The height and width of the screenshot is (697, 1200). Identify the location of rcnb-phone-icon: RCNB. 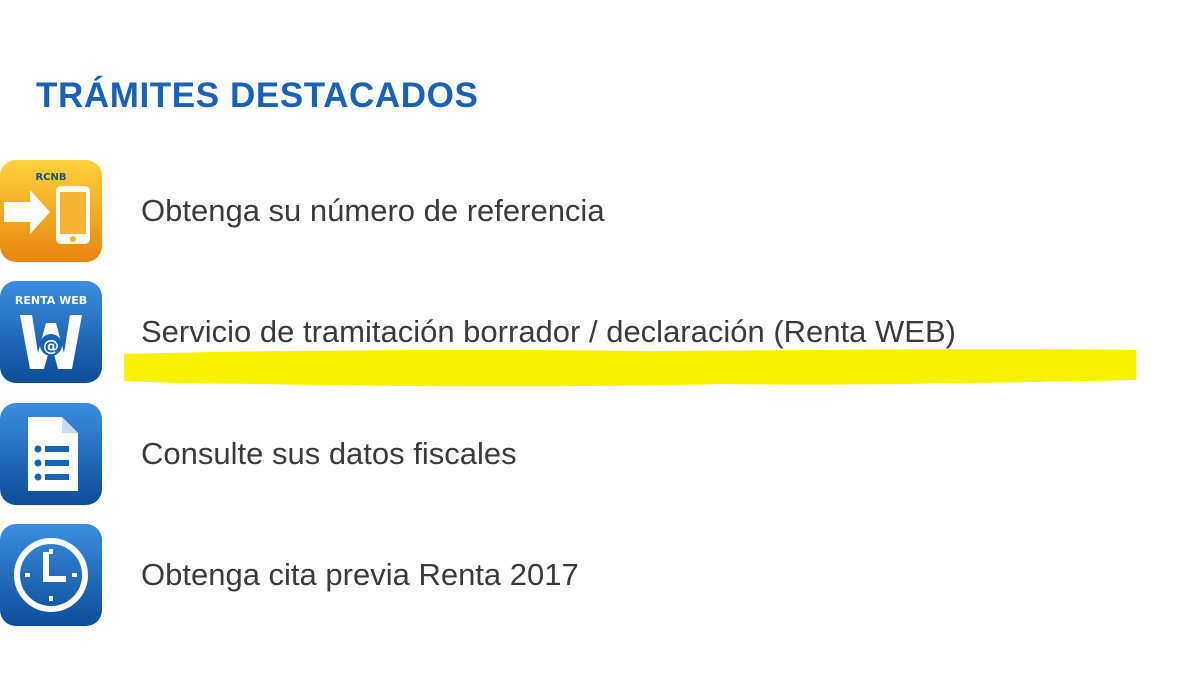
(51, 211).